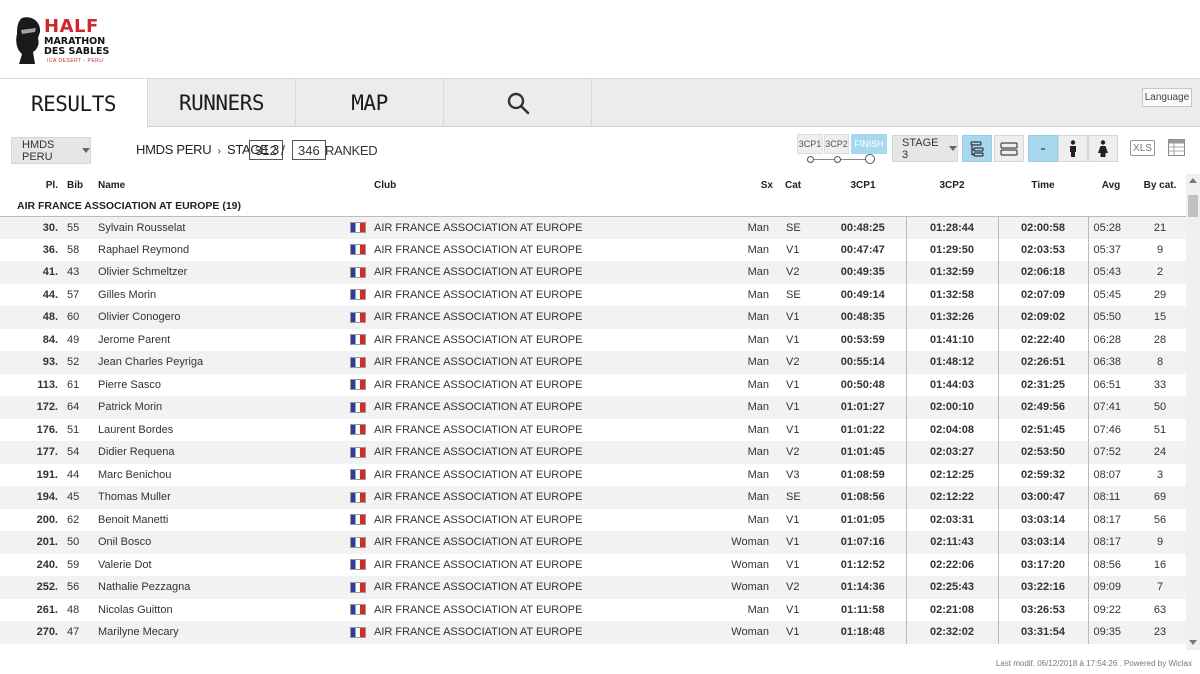 This screenshot has height=674, width=1200. I want to click on brand-line4: ICA DESERT - PERU, so click(75, 61).